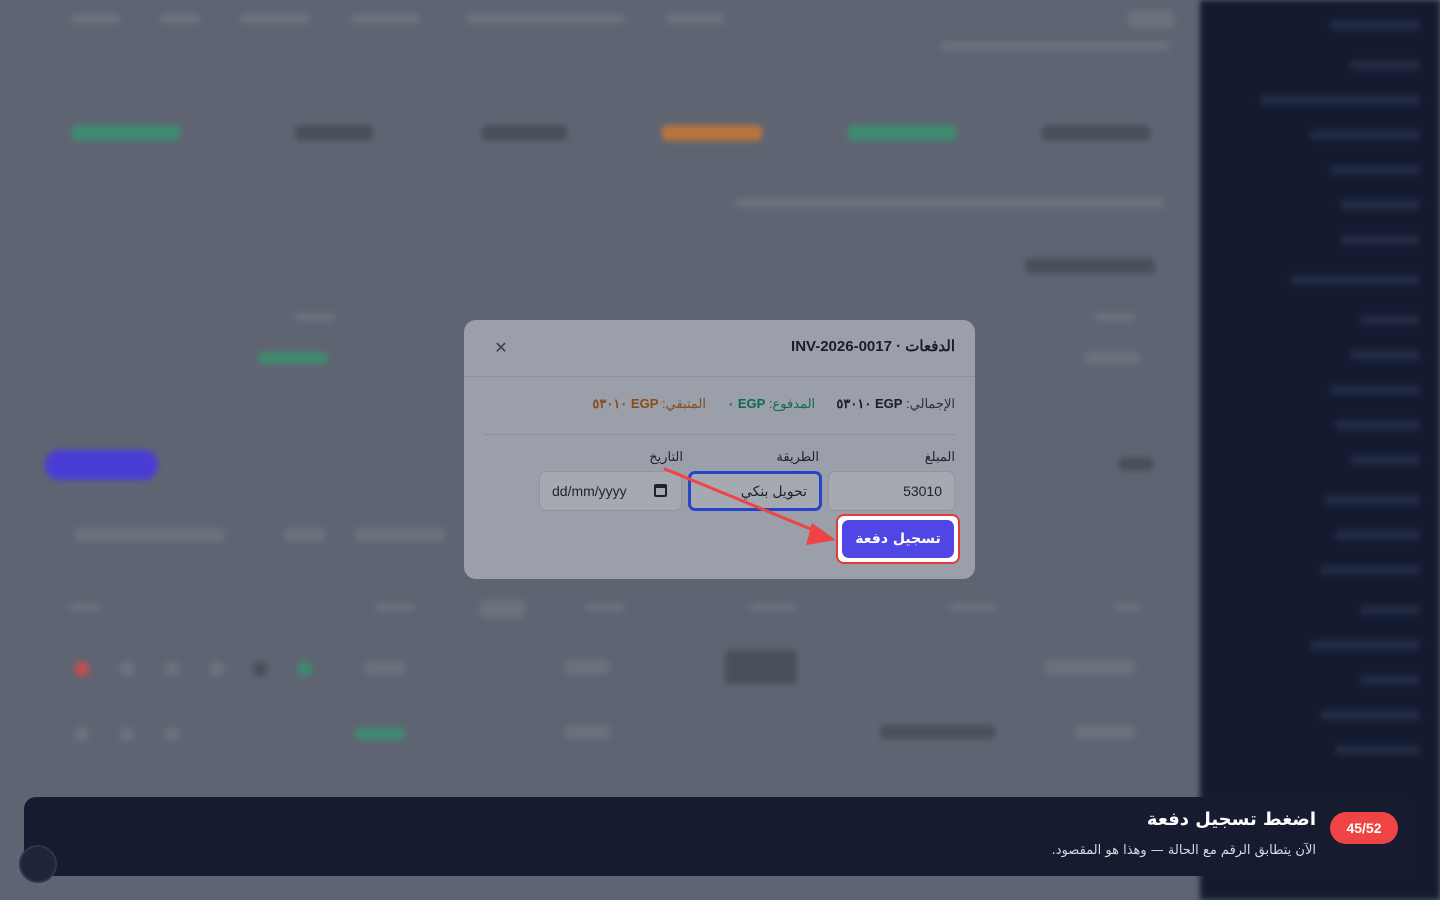 The width and height of the screenshot is (1440, 900). Describe the element at coordinates (501, 348) in the screenshot. I see `close-icon: ✕` at that location.